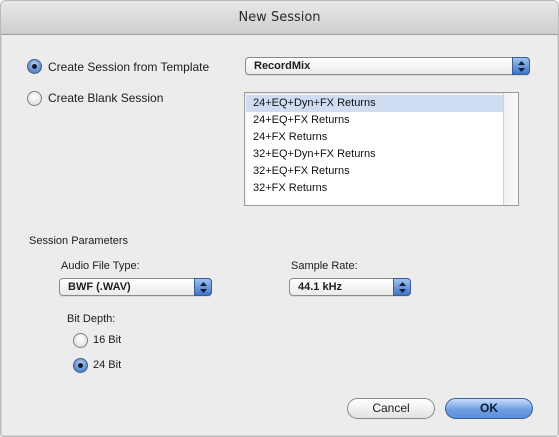  What do you see at coordinates (91, 319) in the screenshot?
I see `bit-depth-label: Bit Depth:` at bounding box center [91, 319].